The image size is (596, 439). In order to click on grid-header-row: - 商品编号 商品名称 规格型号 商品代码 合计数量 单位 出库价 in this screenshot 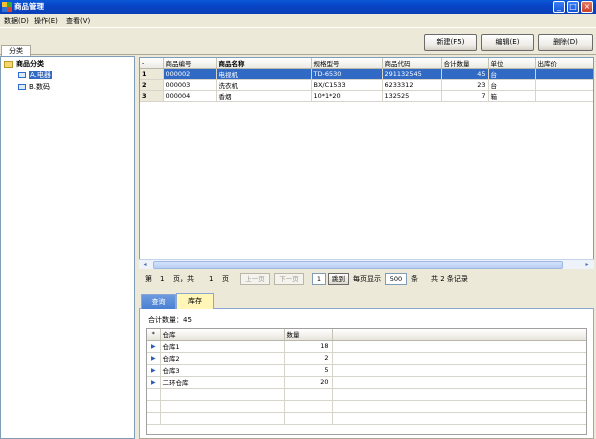, I will do `click(366, 63)`.